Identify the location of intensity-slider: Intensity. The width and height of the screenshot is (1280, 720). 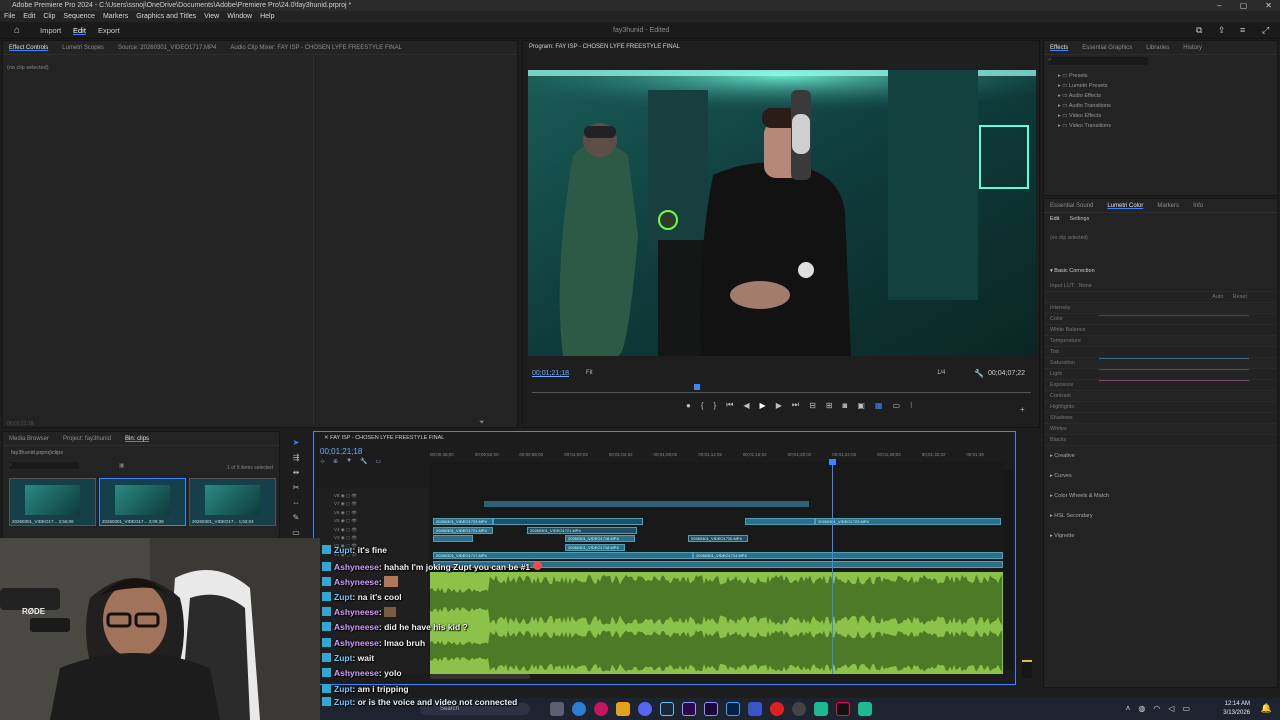
(1160, 308).